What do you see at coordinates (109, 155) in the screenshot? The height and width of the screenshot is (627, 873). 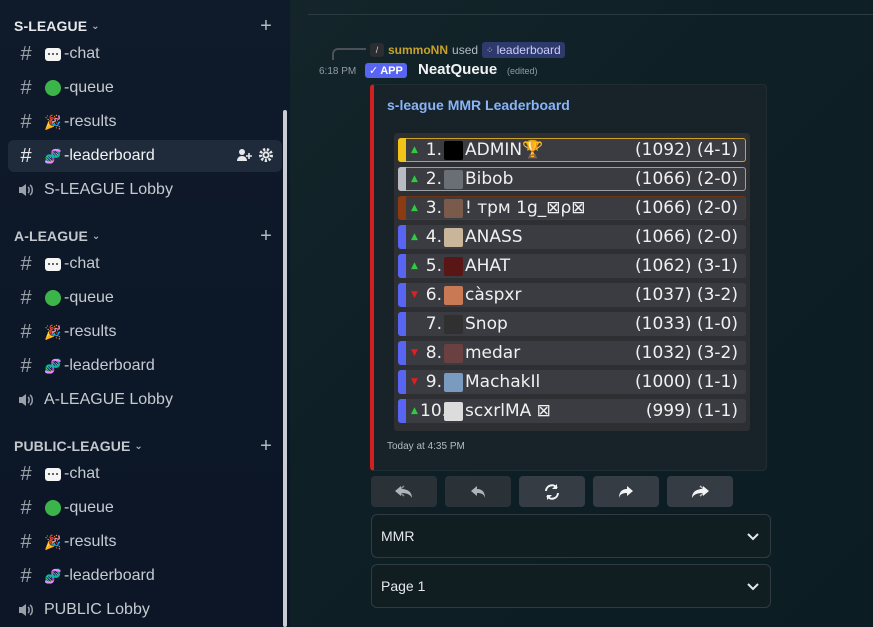 I see `channel-label: -leaderboard` at bounding box center [109, 155].